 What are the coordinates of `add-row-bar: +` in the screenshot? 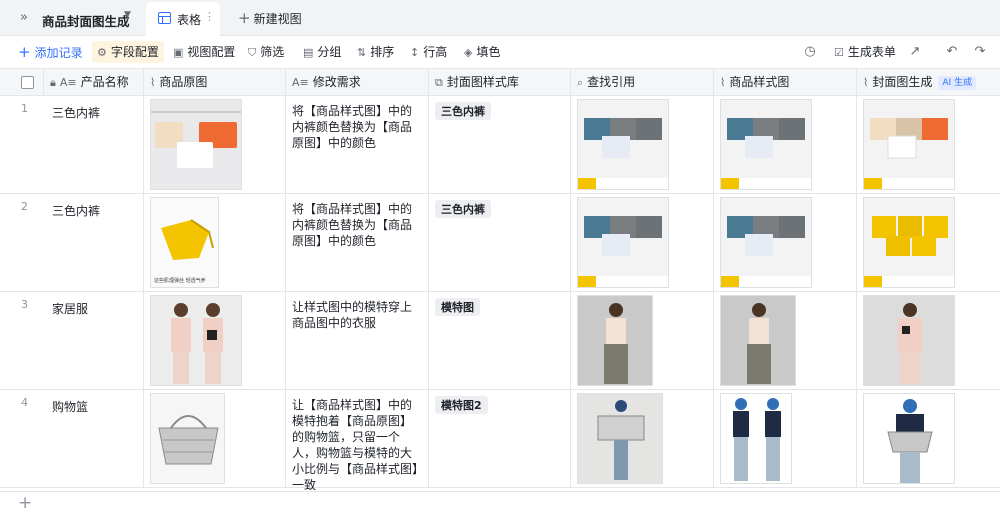 It's located at (500, 503).